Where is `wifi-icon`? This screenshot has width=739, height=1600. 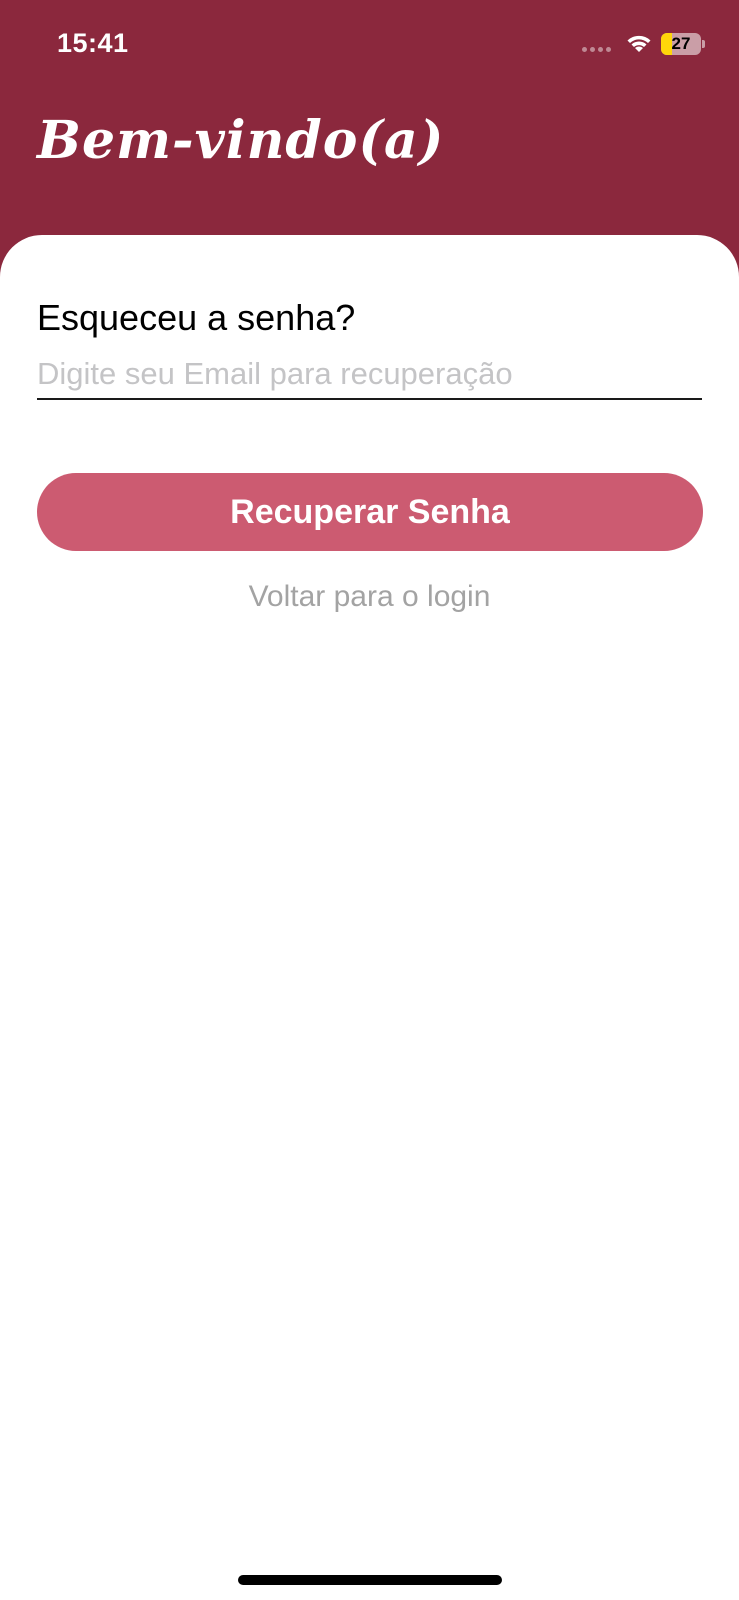 wifi-icon is located at coordinates (639, 43).